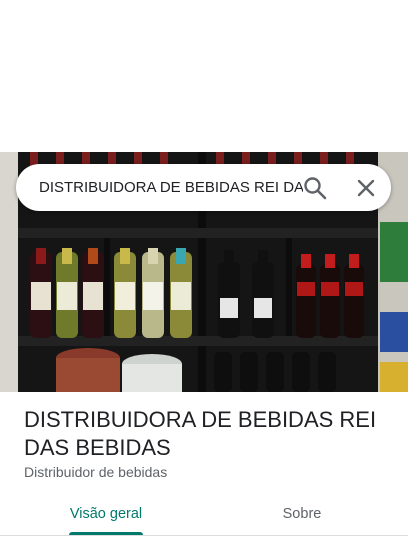 The width and height of the screenshot is (408, 544). Describe the element at coordinates (106, 514) in the screenshot. I see `tab-overview: Visão geral` at that location.